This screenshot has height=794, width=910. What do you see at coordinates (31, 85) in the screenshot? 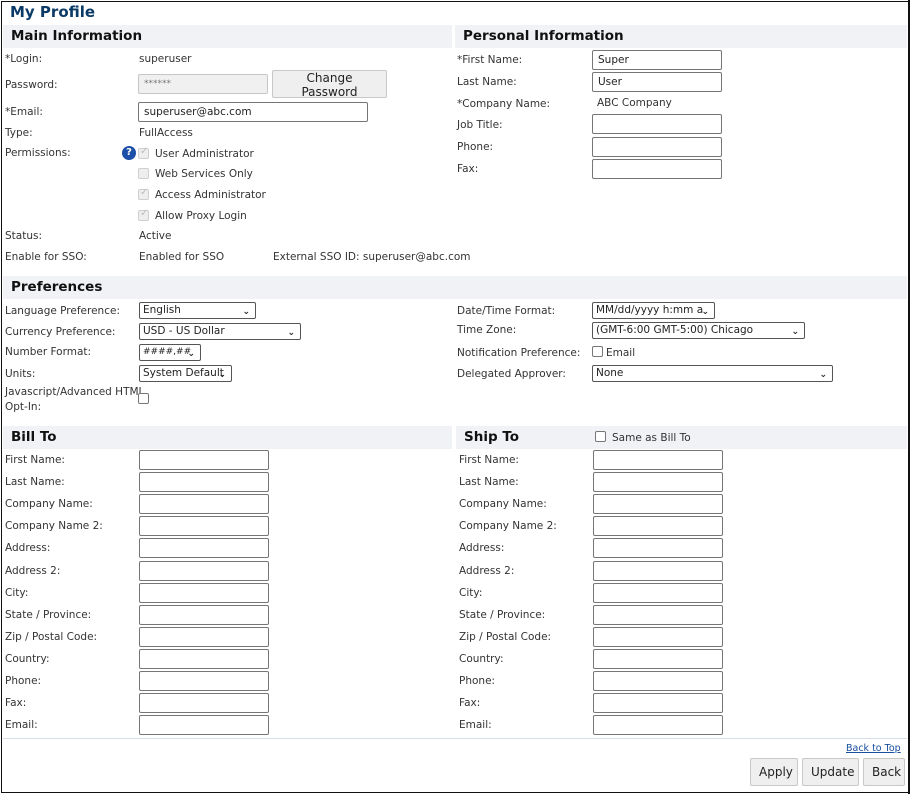
I see `password-label: Password:` at bounding box center [31, 85].